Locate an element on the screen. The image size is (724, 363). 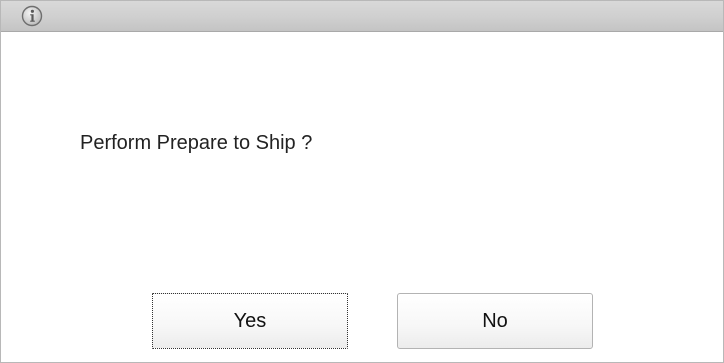
dialog-titlebar is located at coordinates (362, 16).